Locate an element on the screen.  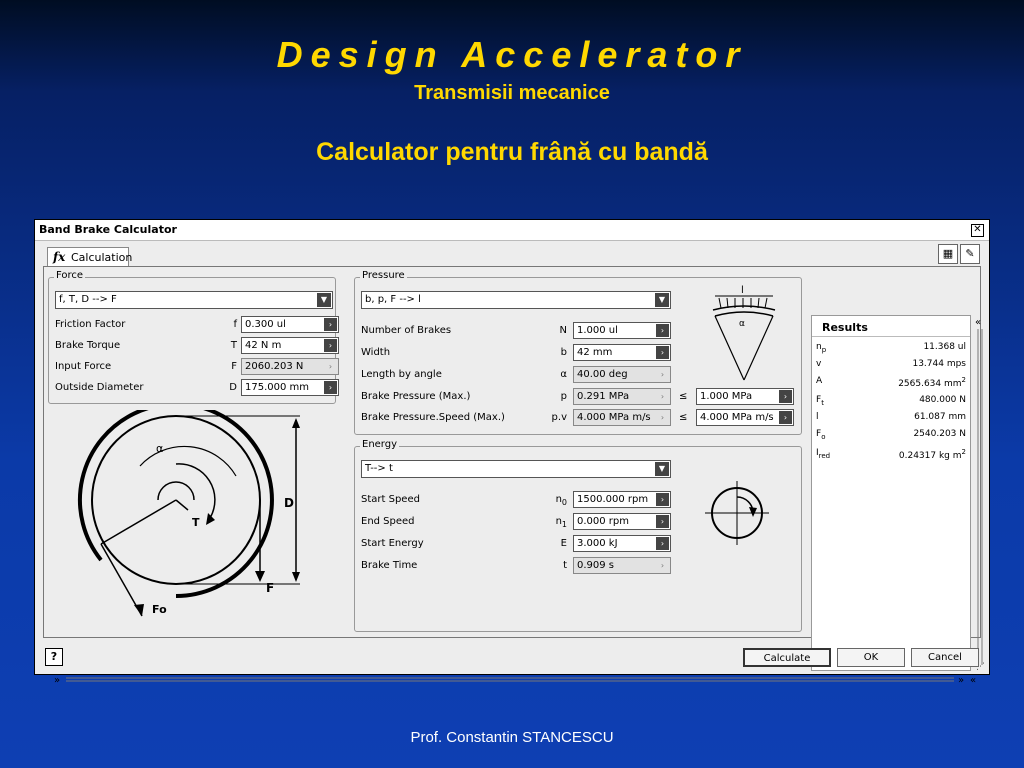
expand-right-icon: » is located at coordinates (961, 680).